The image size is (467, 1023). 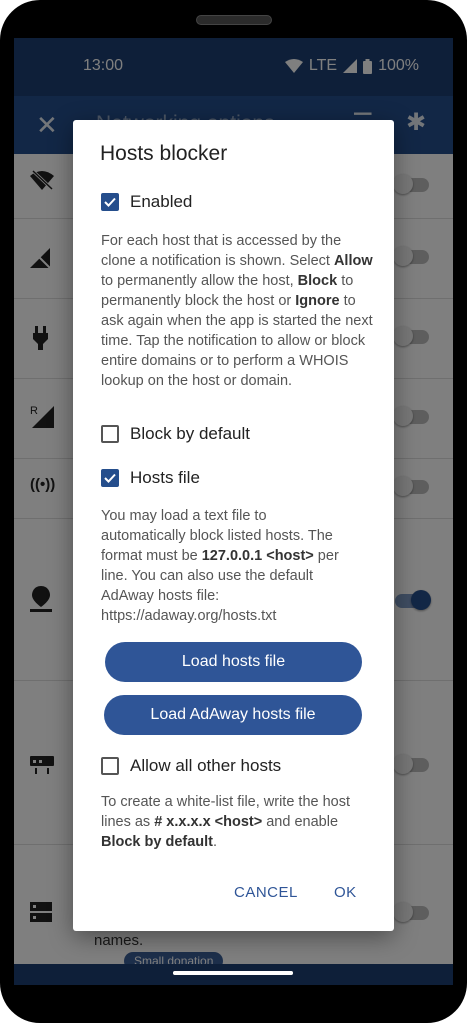 I want to click on enabled-checkbox, so click(x=110, y=202).